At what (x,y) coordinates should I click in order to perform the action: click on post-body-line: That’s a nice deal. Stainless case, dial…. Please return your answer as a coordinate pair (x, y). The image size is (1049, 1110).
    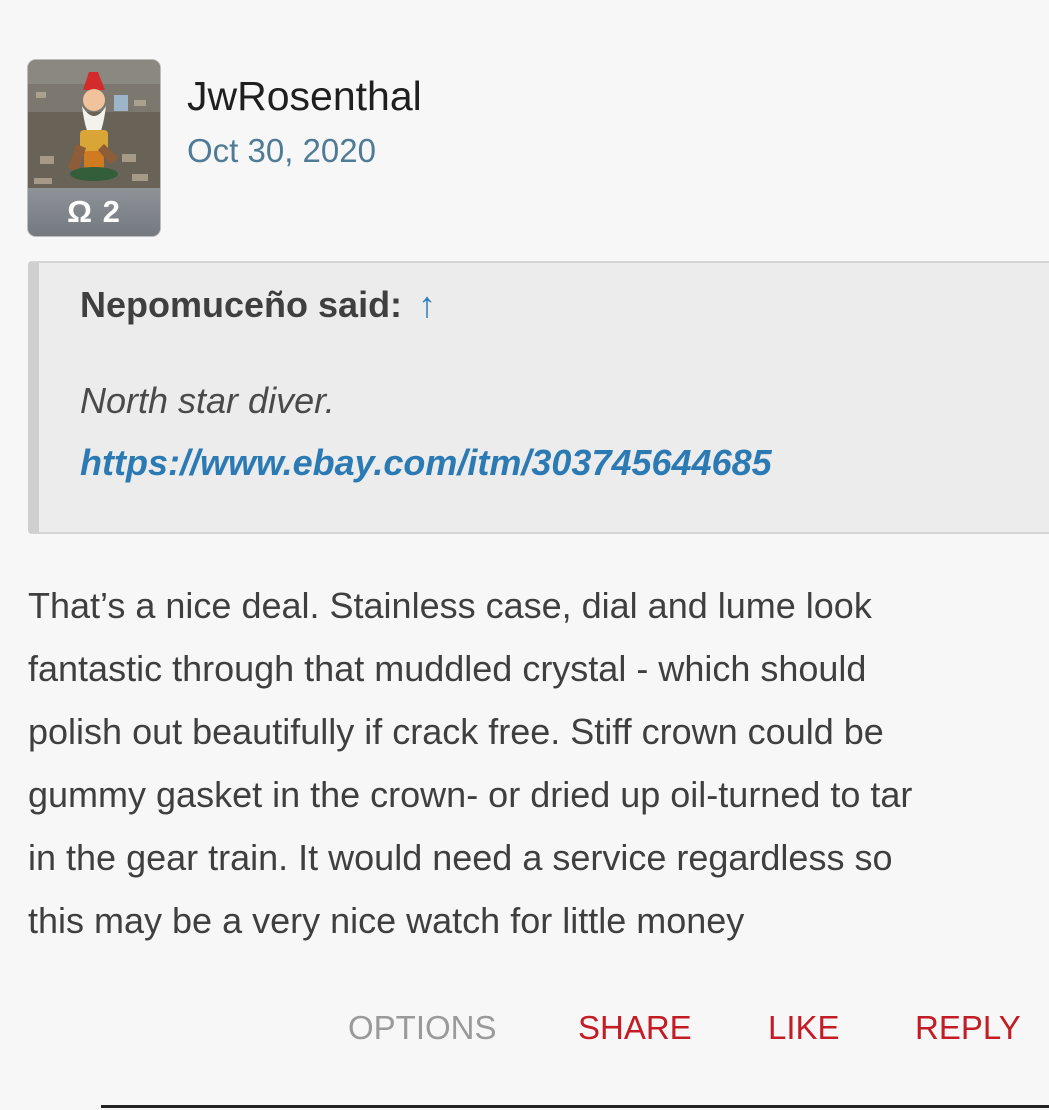
    Looking at the image, I should click on (450, 605).